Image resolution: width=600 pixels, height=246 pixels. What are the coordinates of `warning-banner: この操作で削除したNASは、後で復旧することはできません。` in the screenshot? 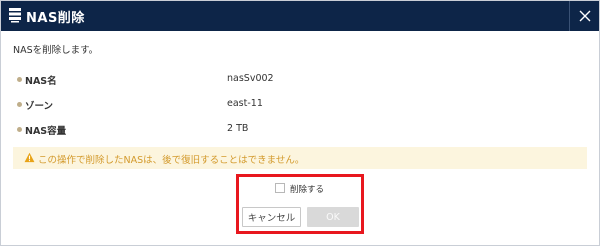 It's located at (300, 158).